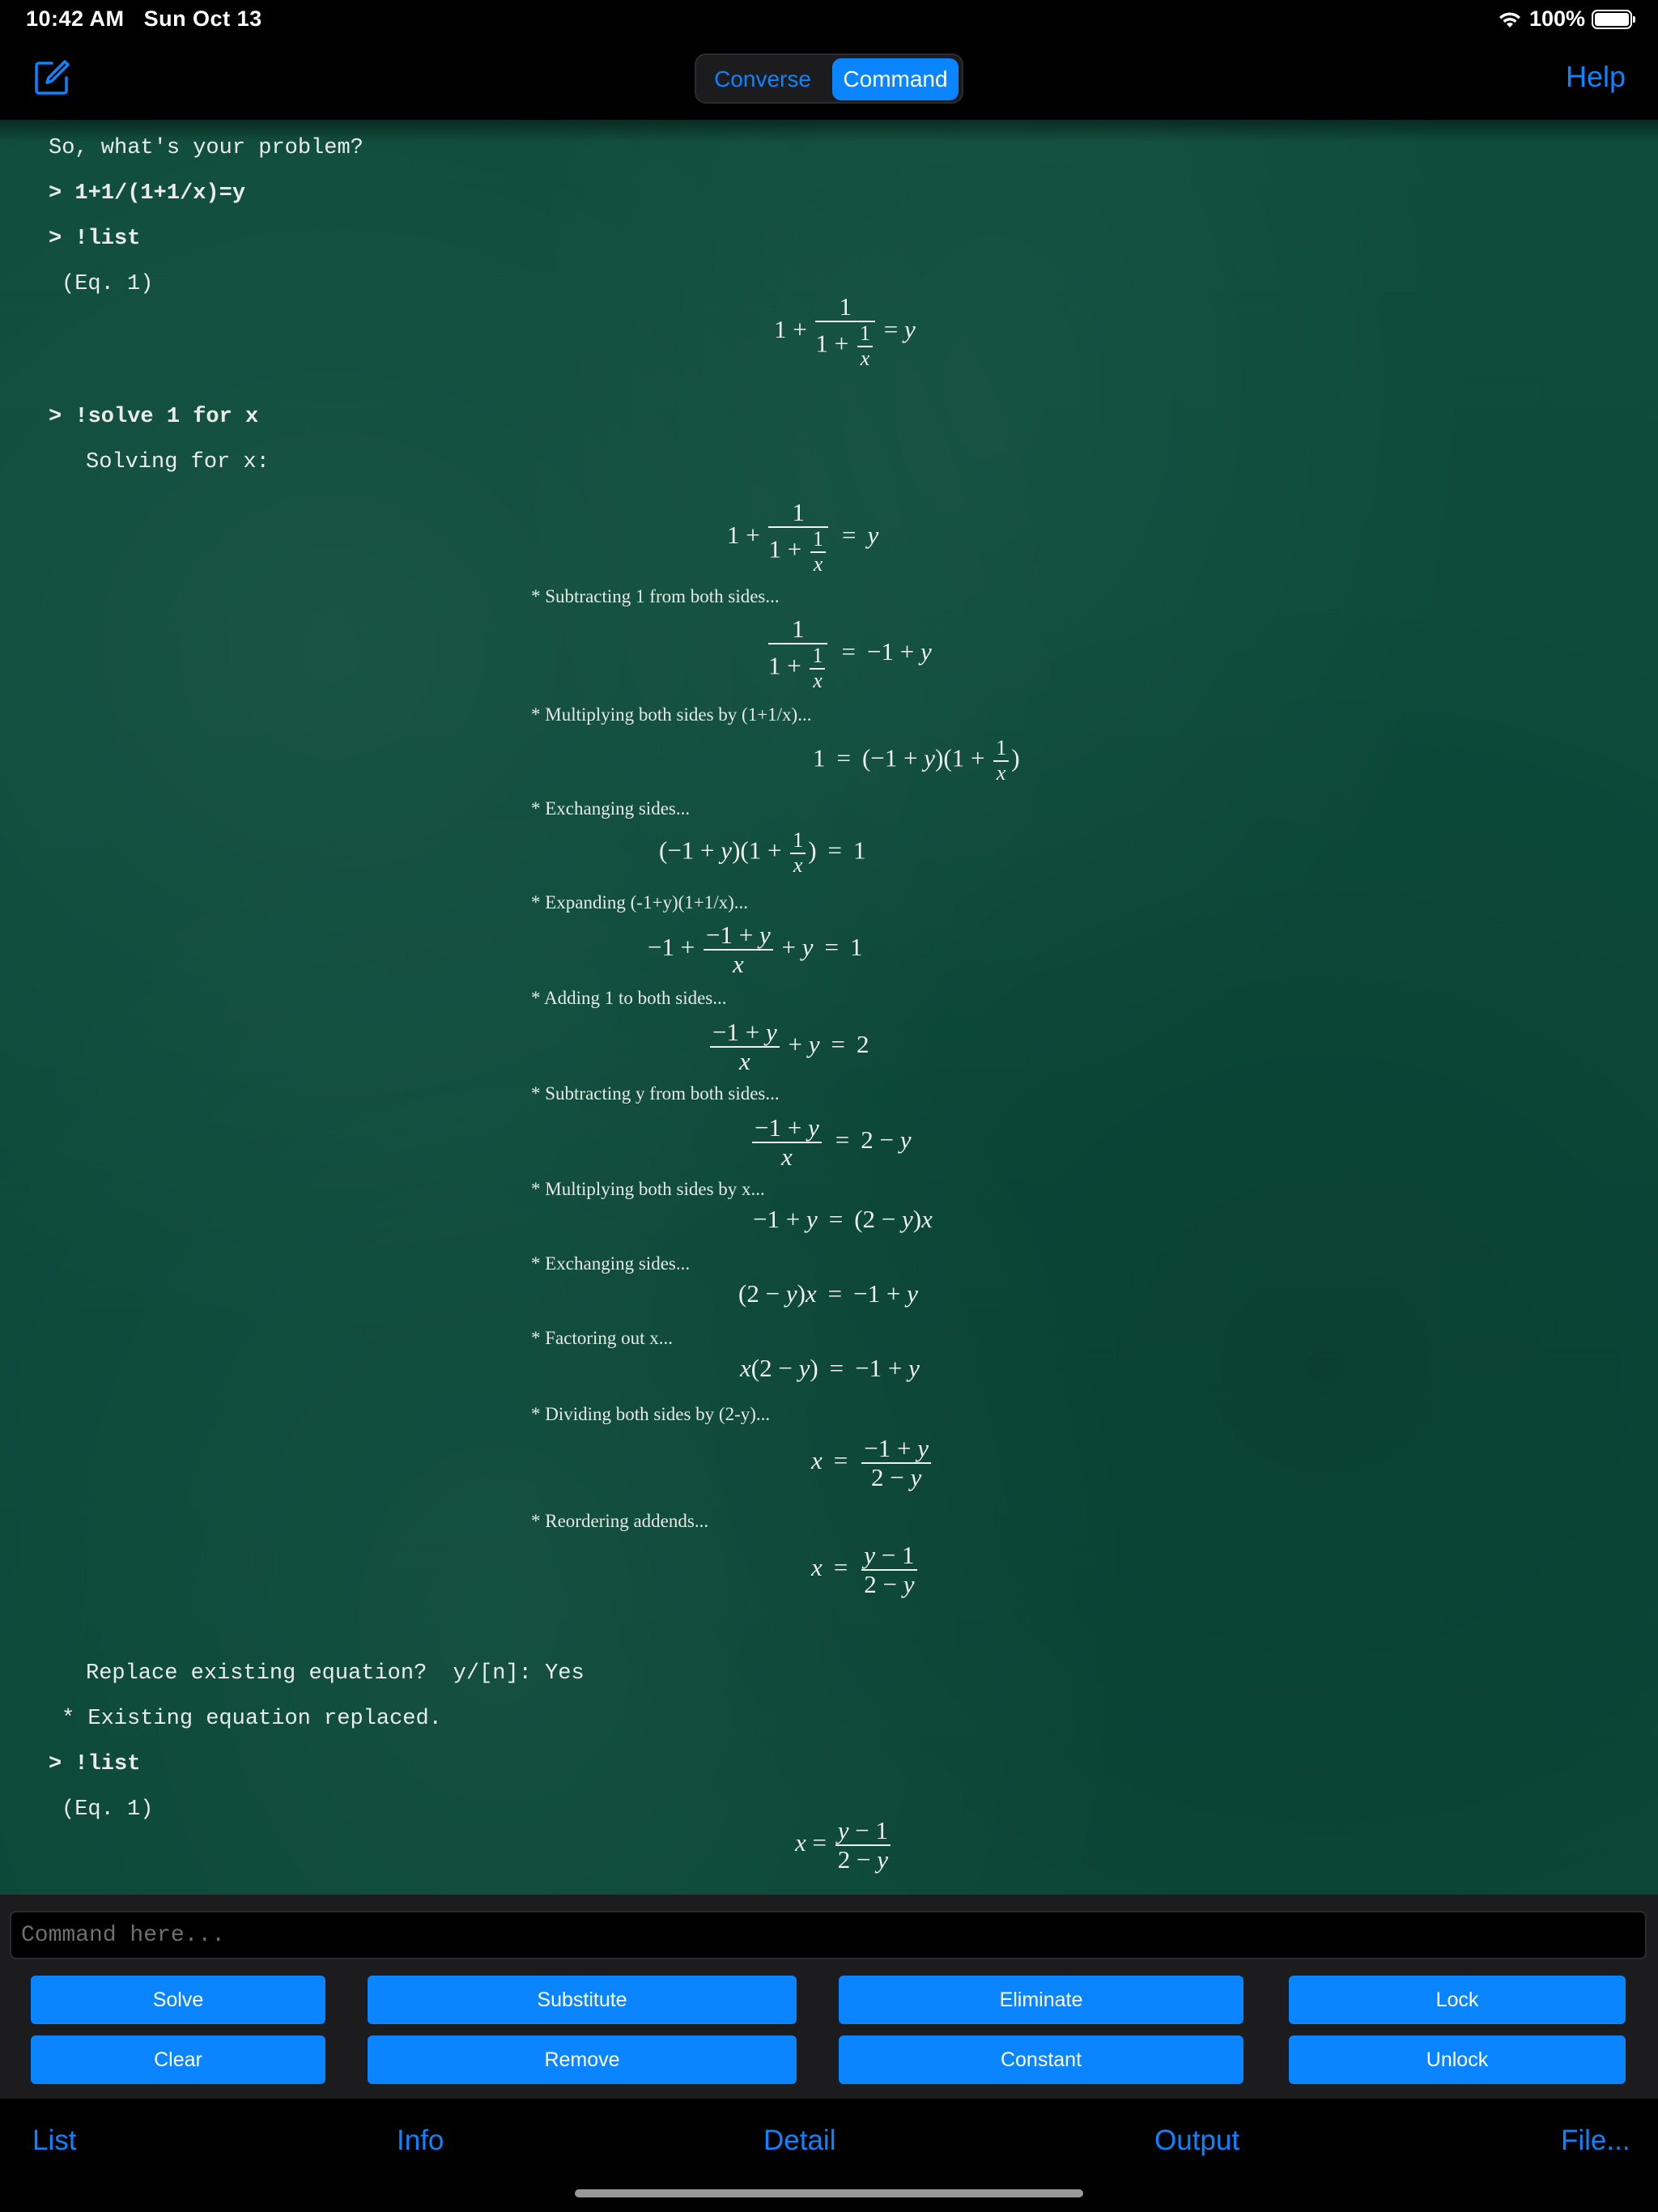 The image size is (1658, 2212). What do you see at coordinates (1041, 2060) in the screenshot?
I see `constant-button: Constant` at bounding box center [1041, 2060].